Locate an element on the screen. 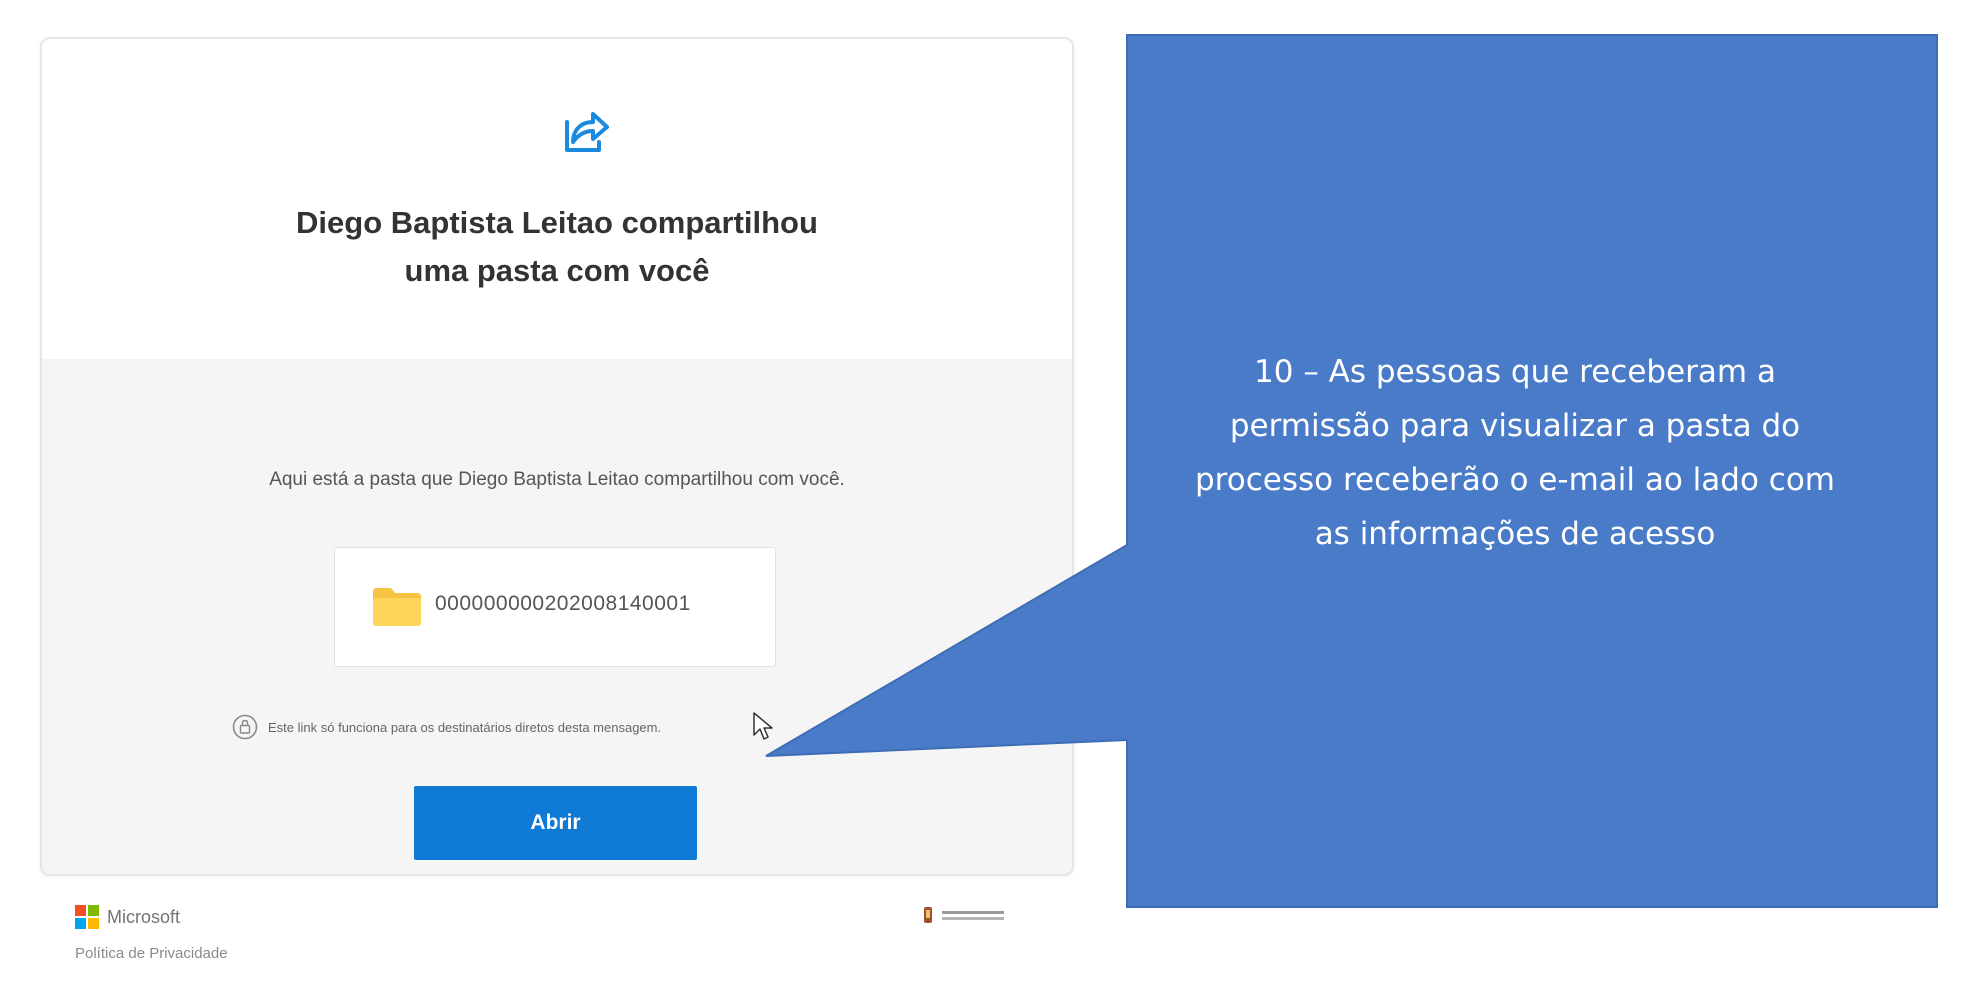 Image resolution: width=1972 pixels, height=981 pixels. open-button: Abrir is located at coordinates (555, 823).